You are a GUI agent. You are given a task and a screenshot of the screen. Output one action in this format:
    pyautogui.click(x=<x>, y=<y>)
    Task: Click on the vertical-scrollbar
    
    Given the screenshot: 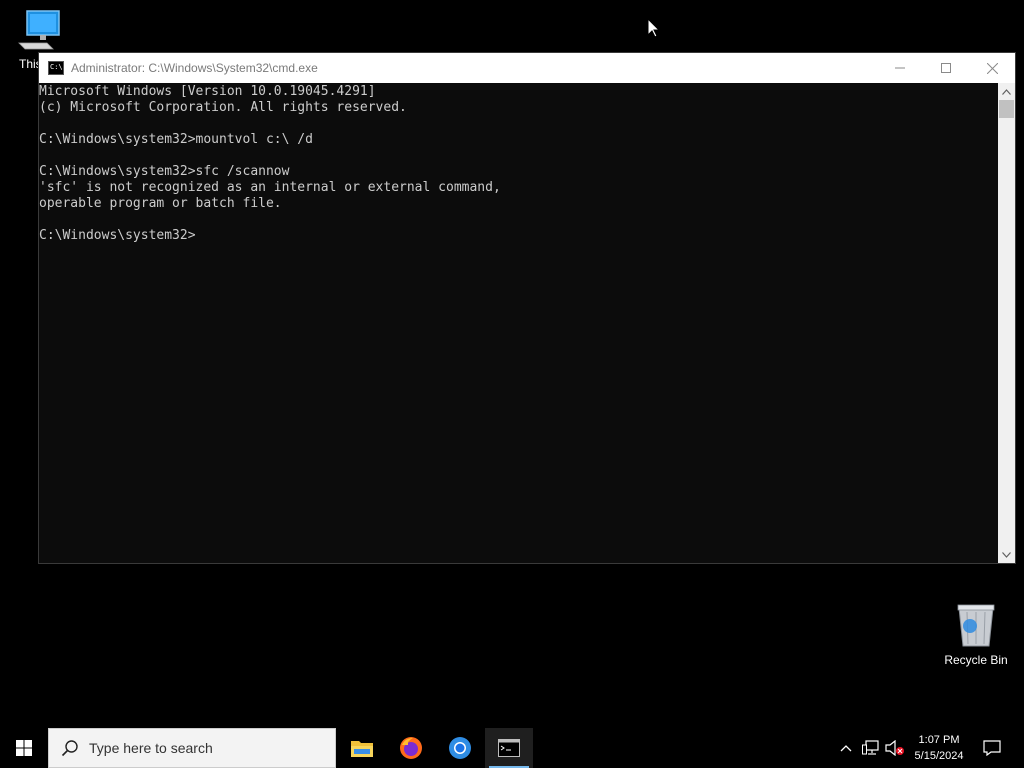 What is the action you would take?
    pyautogui.click(x=1006, y=323)
    